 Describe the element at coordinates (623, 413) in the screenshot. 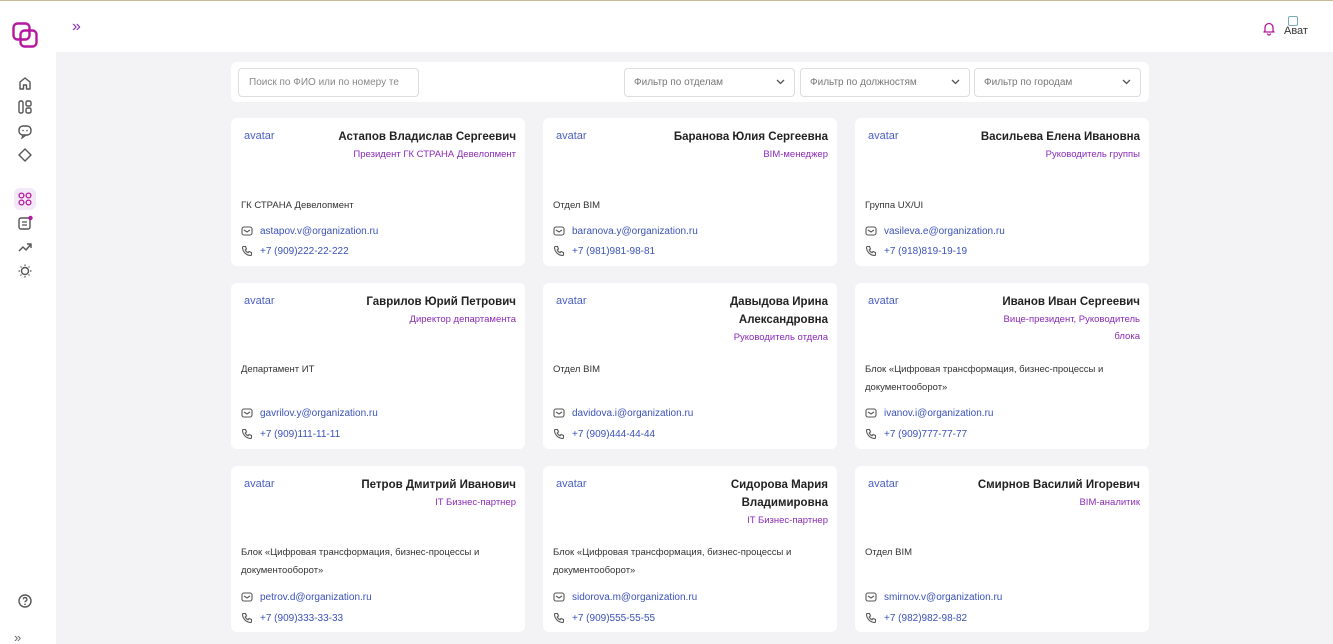

I see `employee-email: davidova.i@organization.ru` at that location.